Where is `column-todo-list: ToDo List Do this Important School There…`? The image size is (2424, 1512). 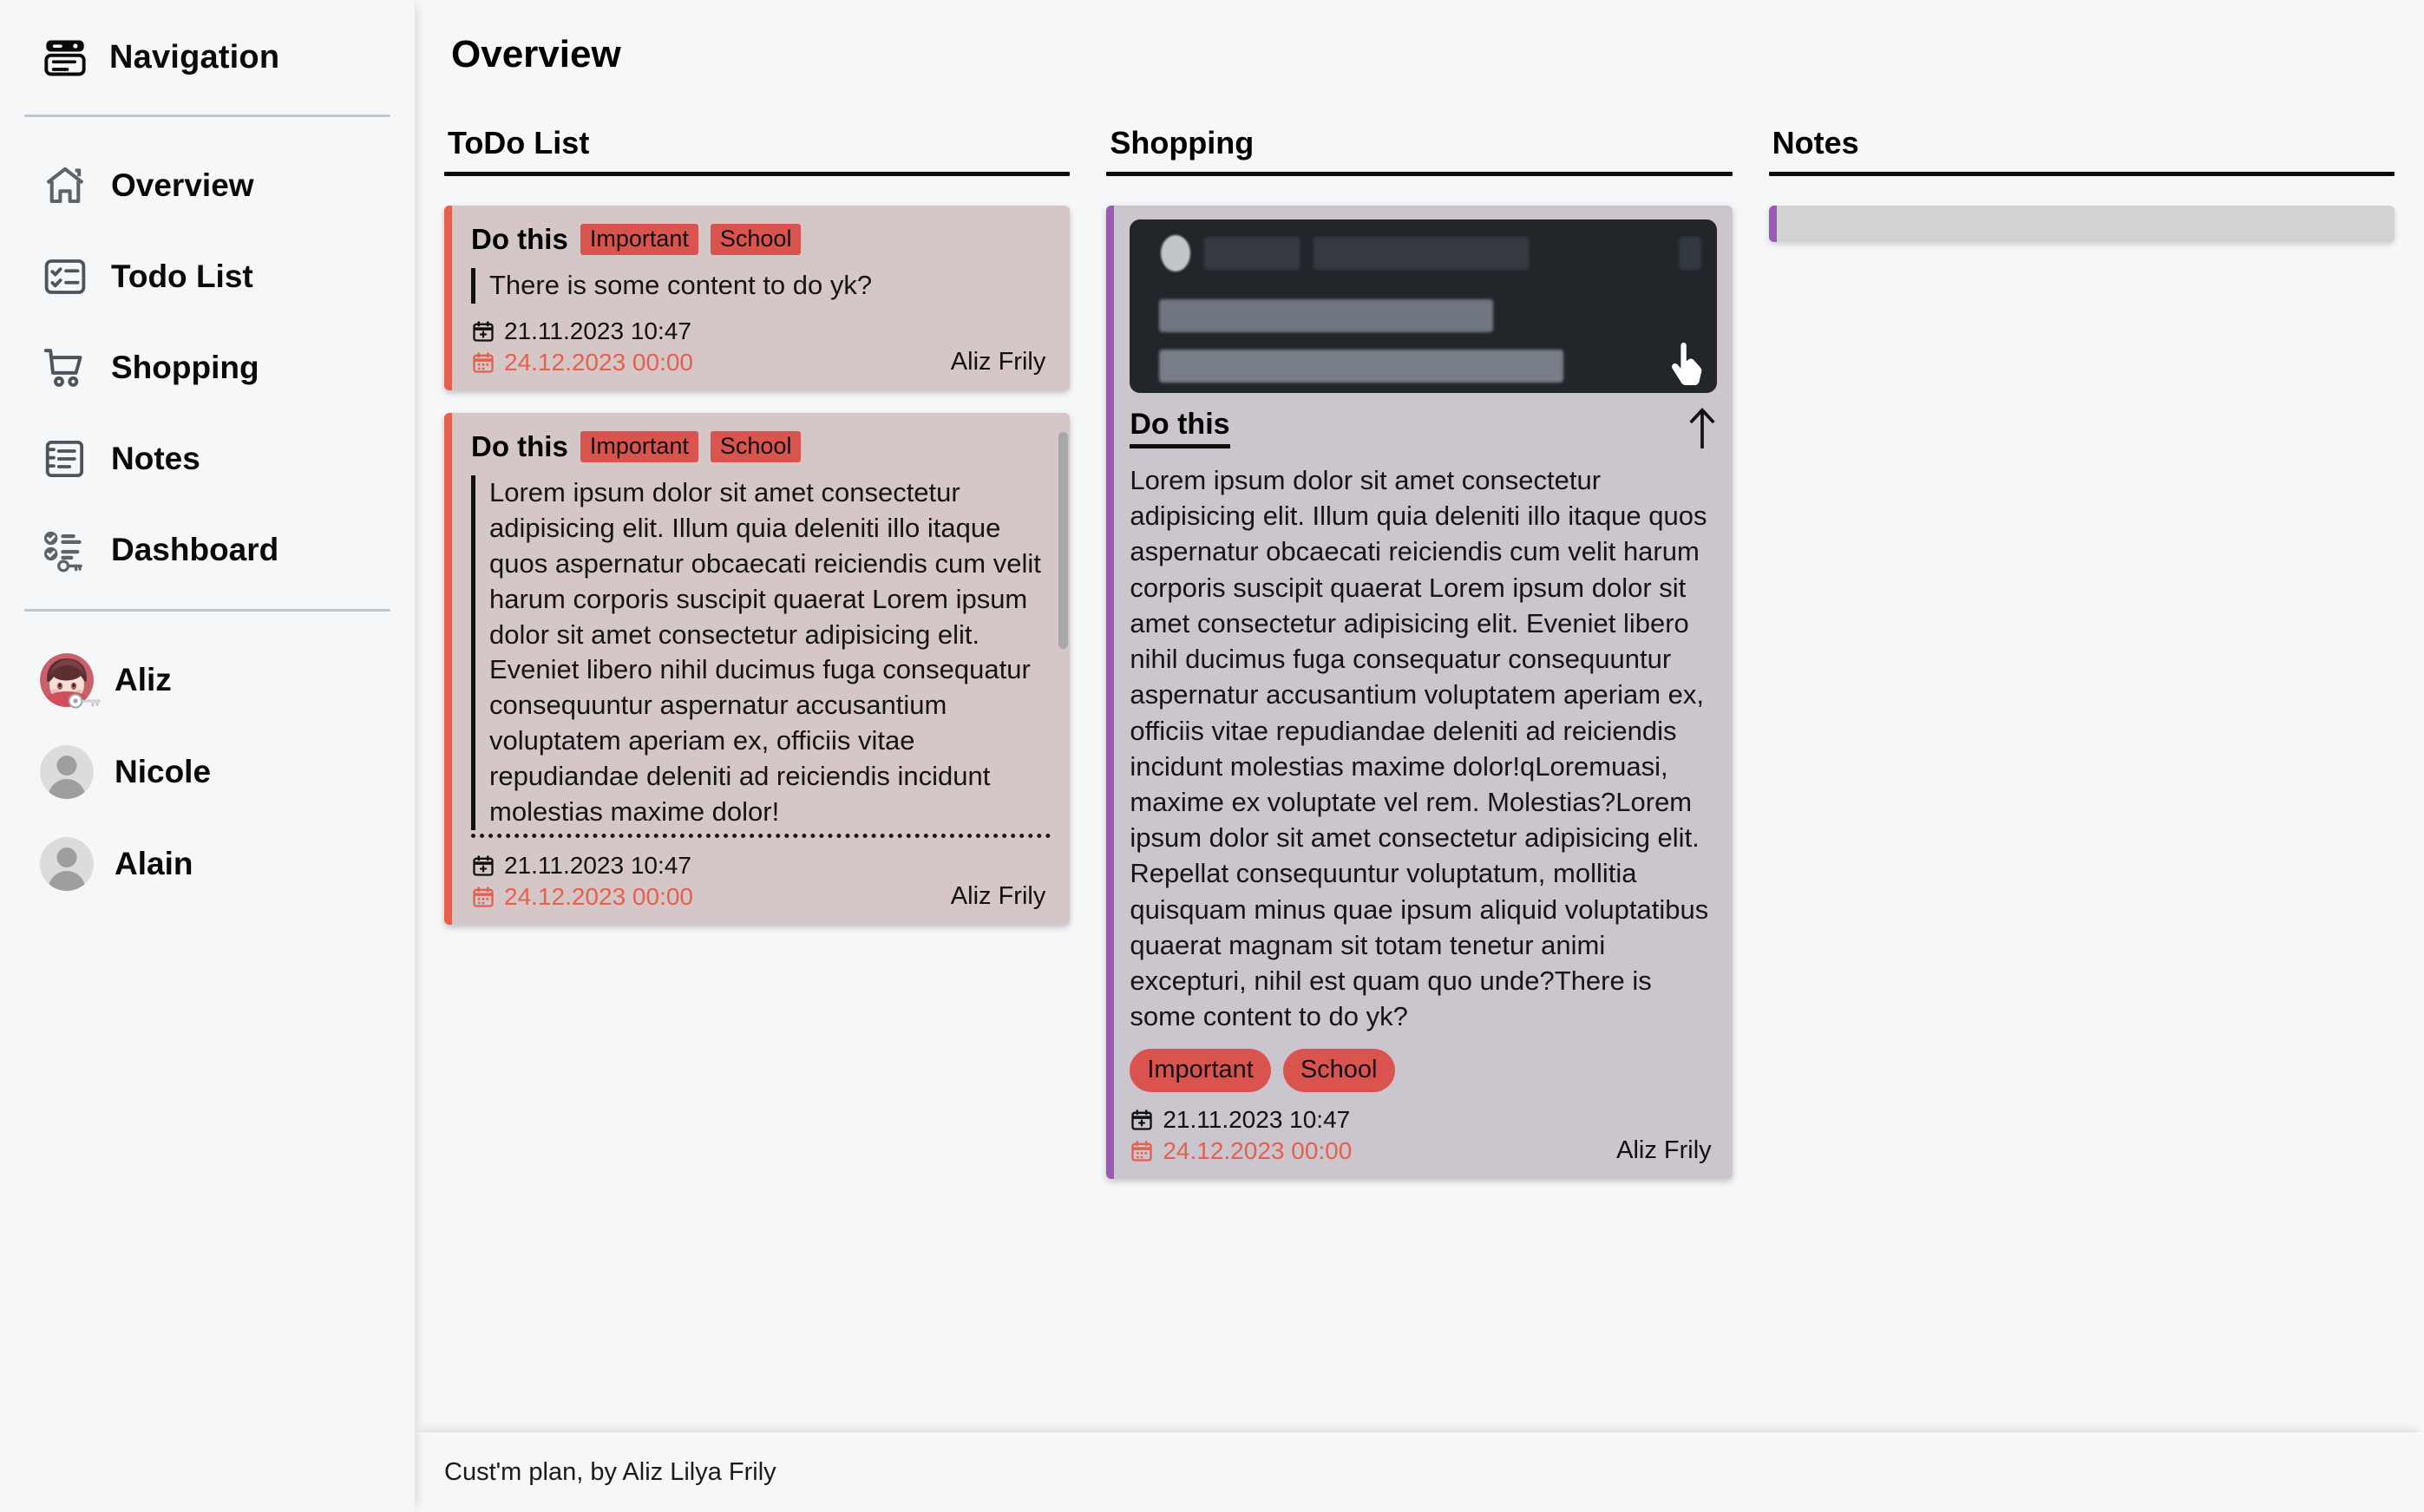 column-todo-list: ToDo List Do this Important School There… is located at coordinates (757, 525).